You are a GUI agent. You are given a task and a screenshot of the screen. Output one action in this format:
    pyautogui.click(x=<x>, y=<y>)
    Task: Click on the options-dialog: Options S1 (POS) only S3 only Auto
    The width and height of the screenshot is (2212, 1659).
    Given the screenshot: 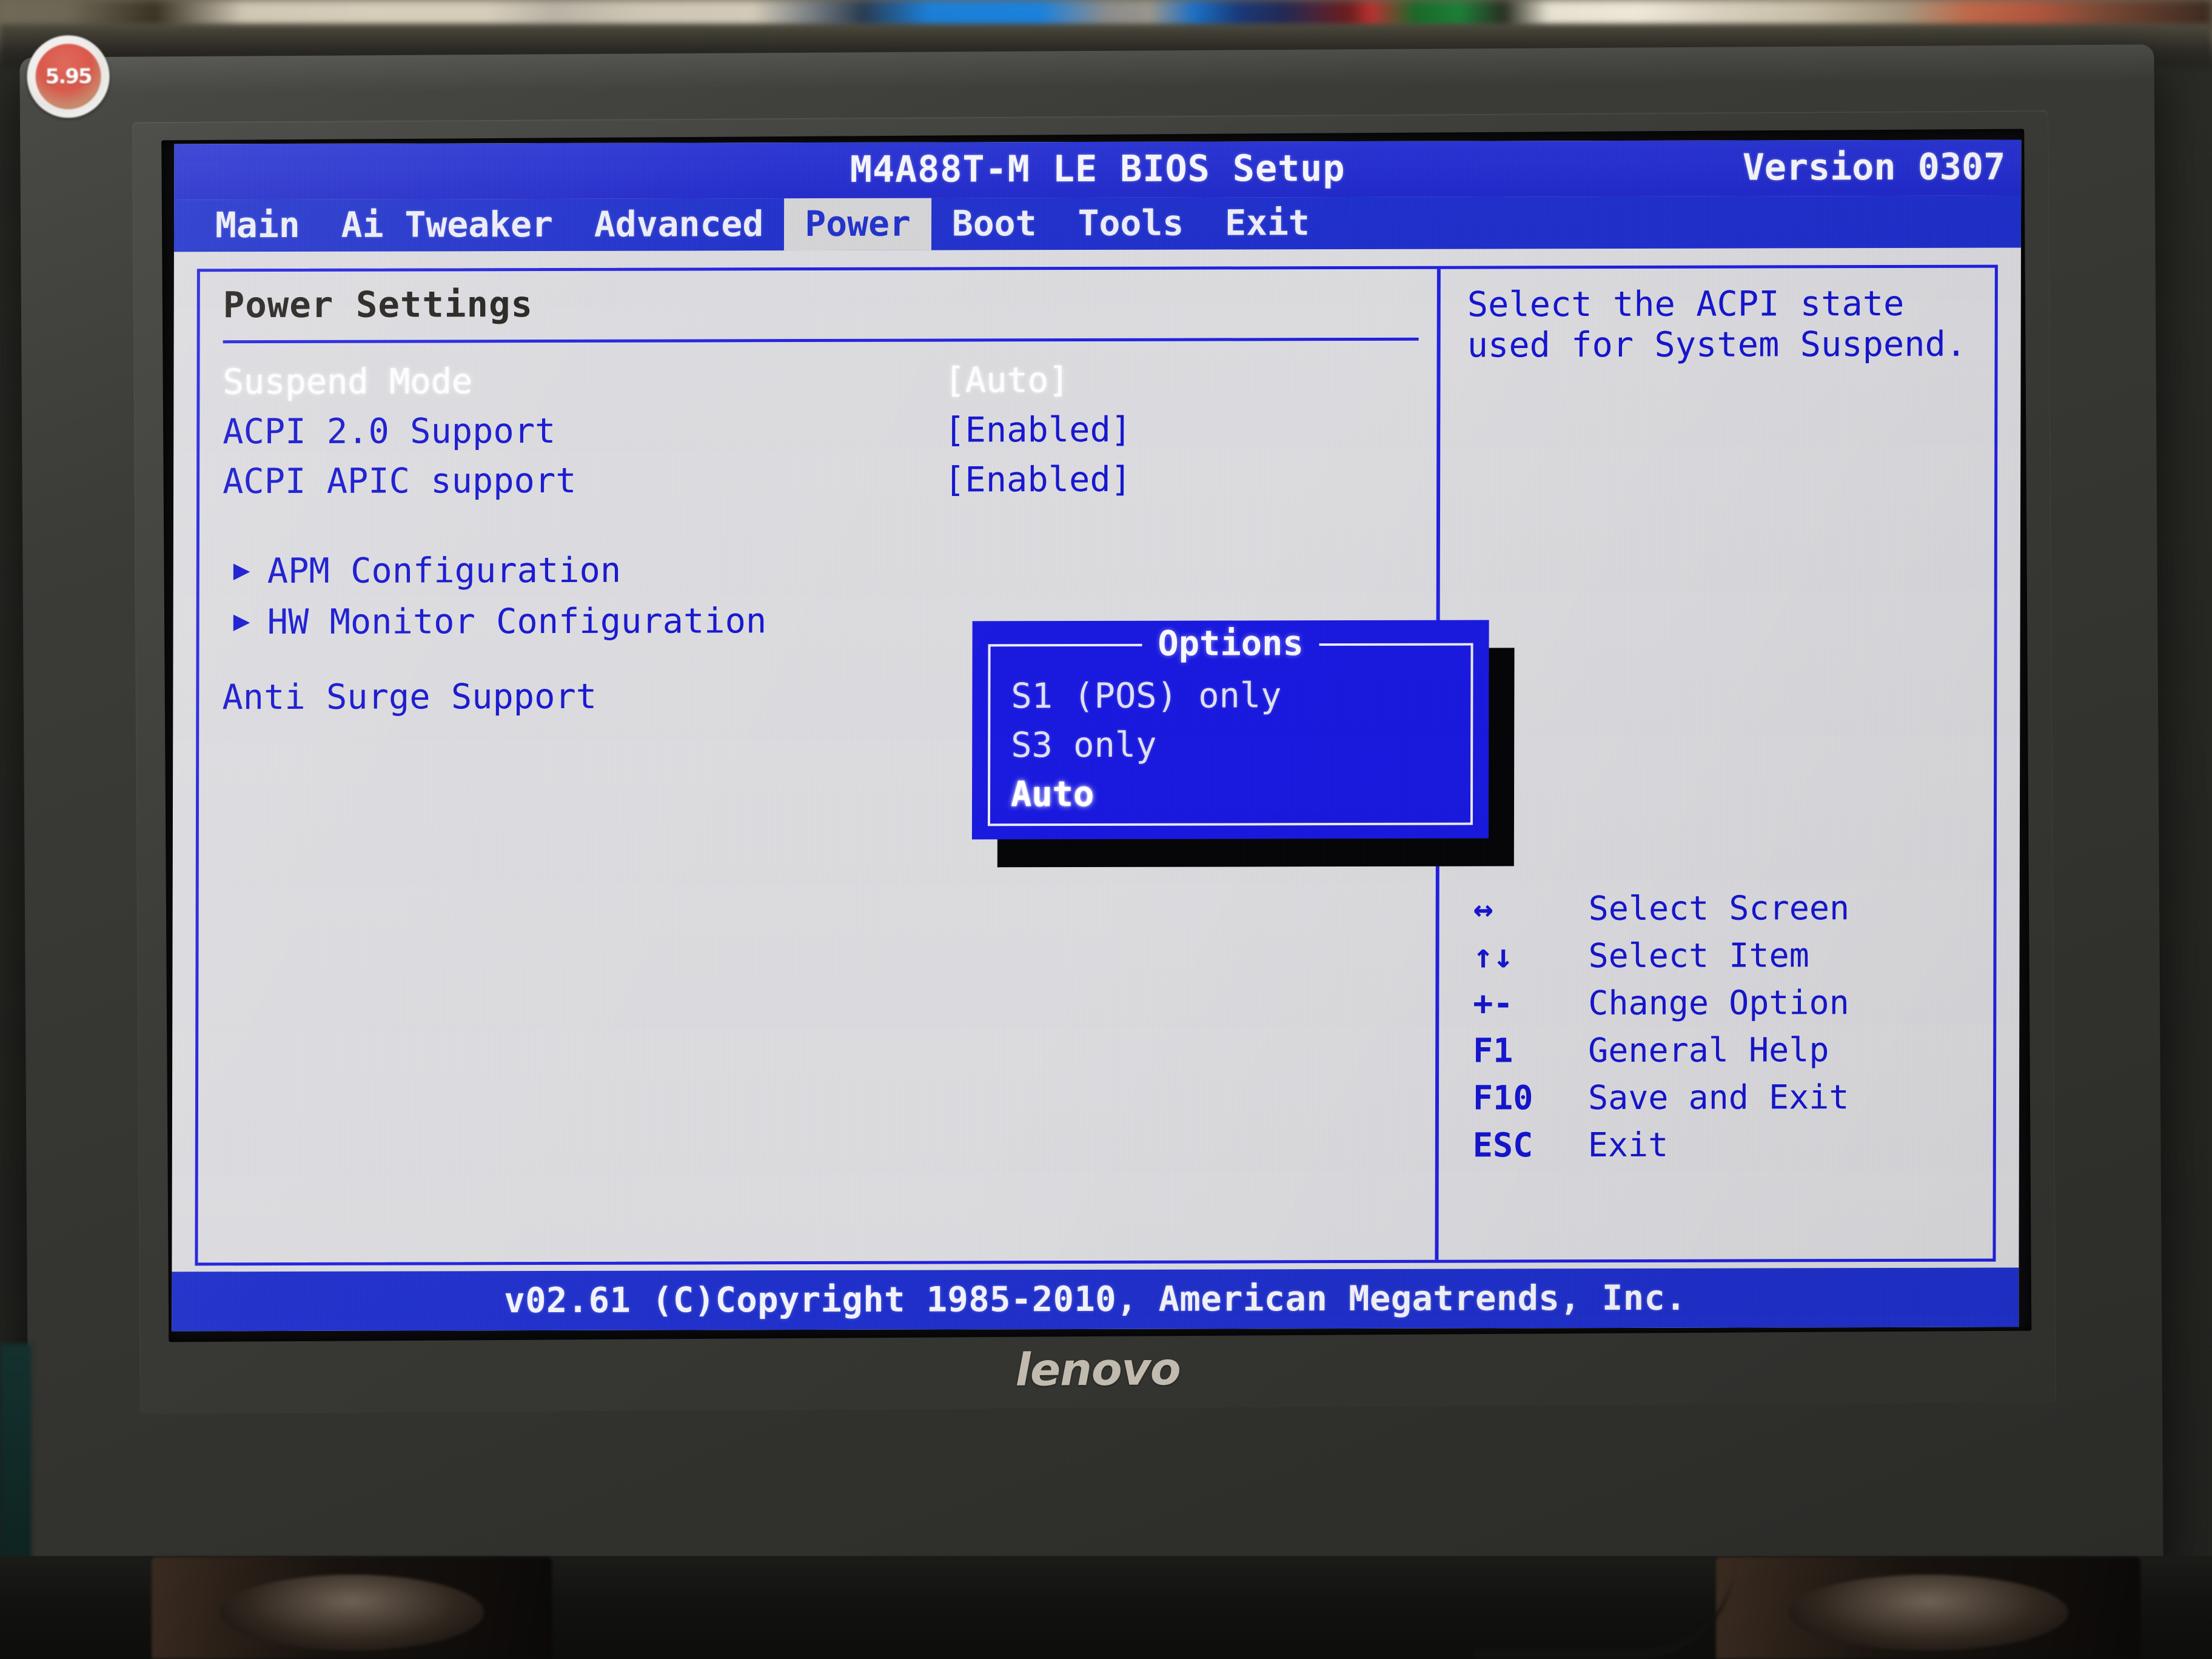 What is the action you would take?
    pyautogui.click(x=1243, y=744)
    